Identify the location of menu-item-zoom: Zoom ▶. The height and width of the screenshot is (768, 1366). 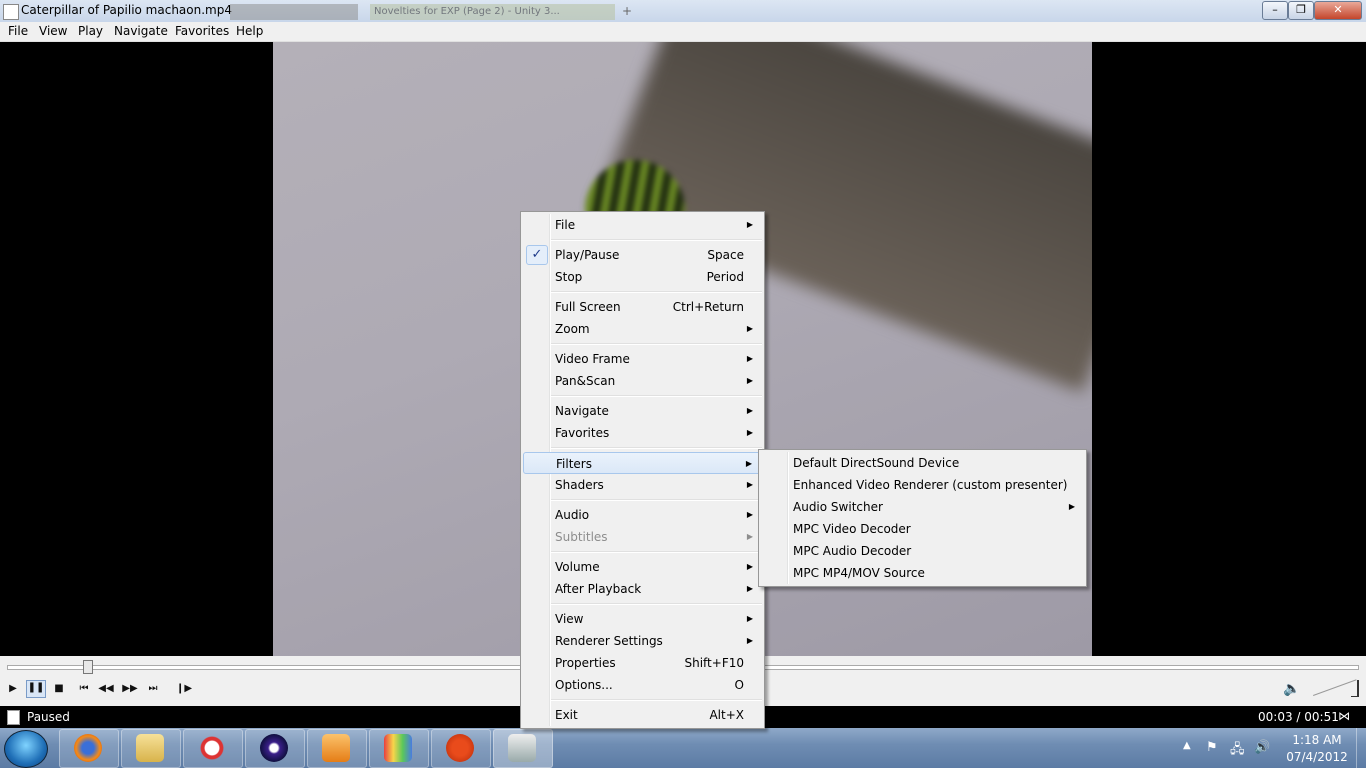
(642, 329).